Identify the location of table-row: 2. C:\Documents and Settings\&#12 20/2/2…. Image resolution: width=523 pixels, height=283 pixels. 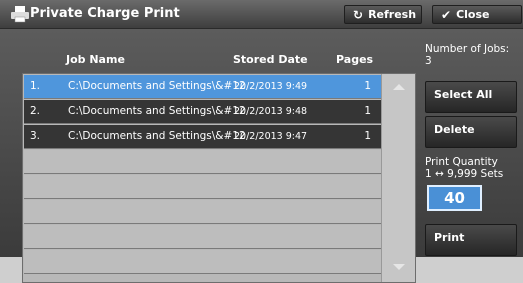
(202, 112).